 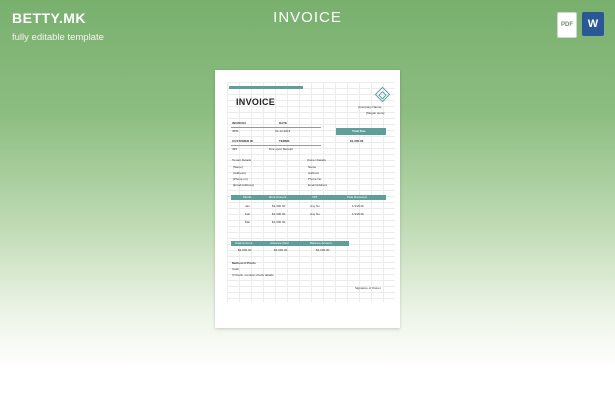 I want to click on invoice-number-label: INVOICE#, so click(x=239, y=123).